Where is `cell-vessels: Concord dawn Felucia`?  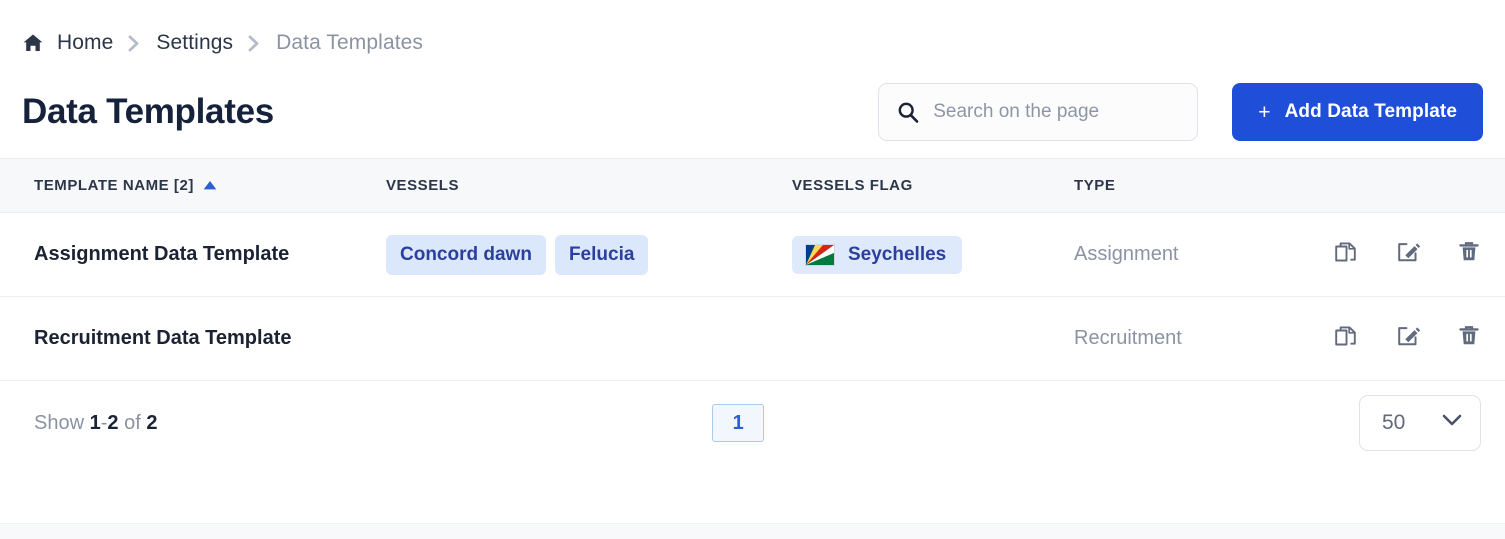 cell-vessels: Concord dawn Felucia is located at coordinates (589, 254).